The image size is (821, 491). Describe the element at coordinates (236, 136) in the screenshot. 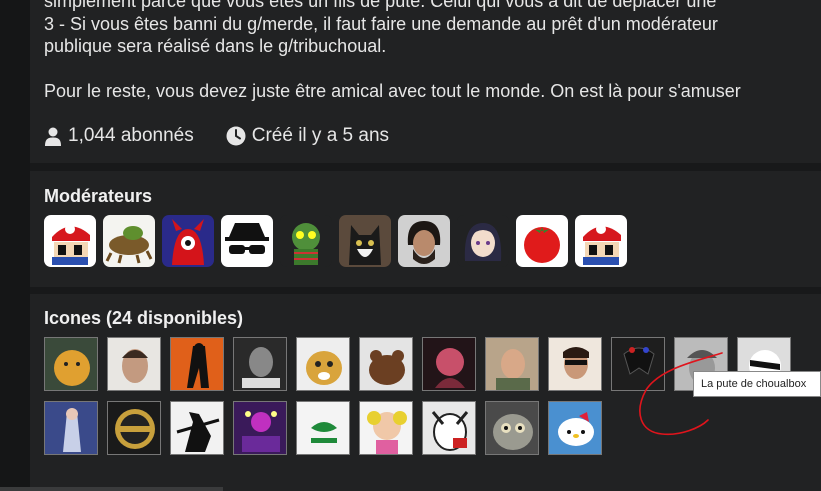

I see `clock-icon` at that location.